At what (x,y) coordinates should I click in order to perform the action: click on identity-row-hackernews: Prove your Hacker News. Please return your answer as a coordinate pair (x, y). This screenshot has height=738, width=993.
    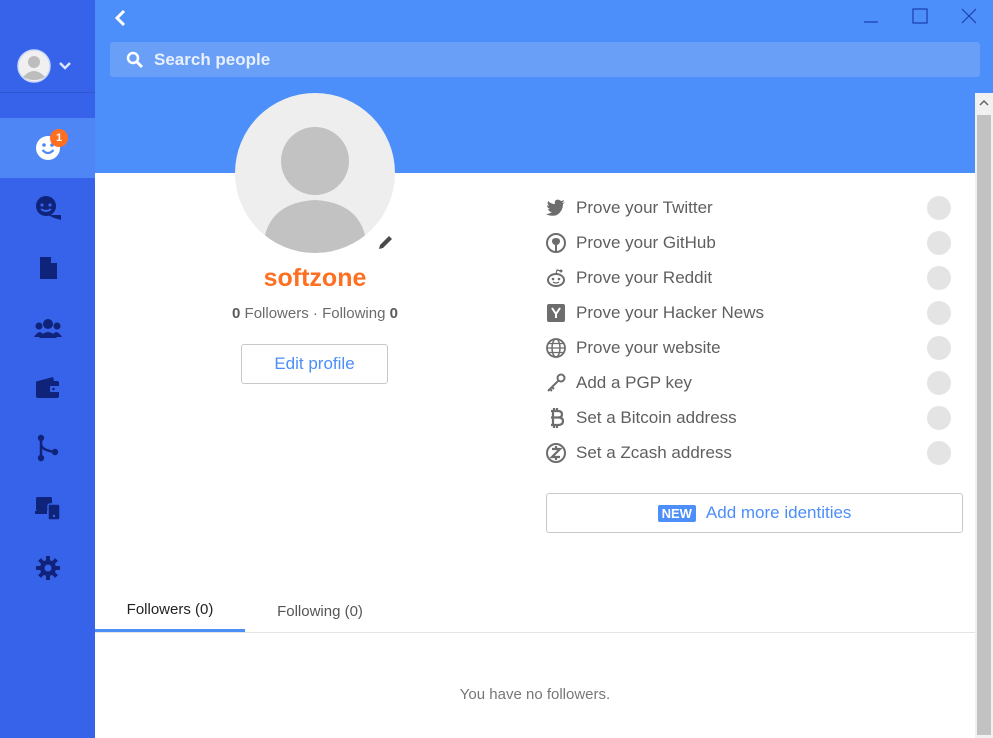
    Looking at the image, I should click on (751, 312).